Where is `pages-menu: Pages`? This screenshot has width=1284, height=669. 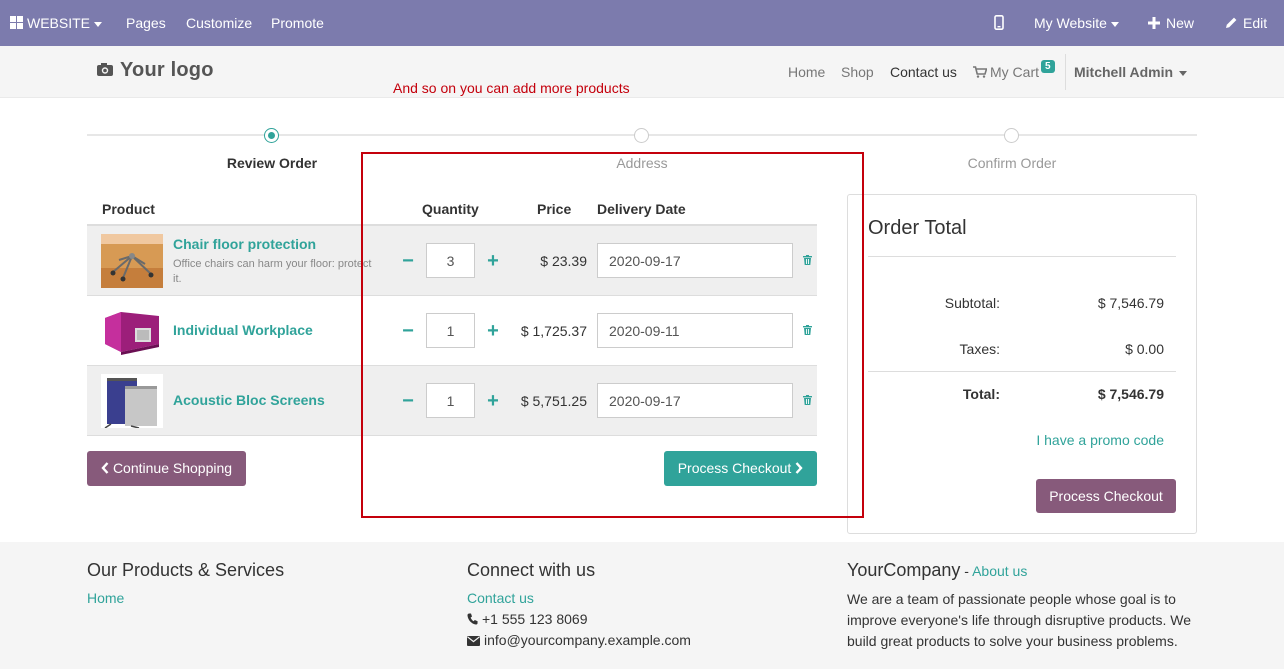 pages-menu: Pages is located at coordinates (146, 23).